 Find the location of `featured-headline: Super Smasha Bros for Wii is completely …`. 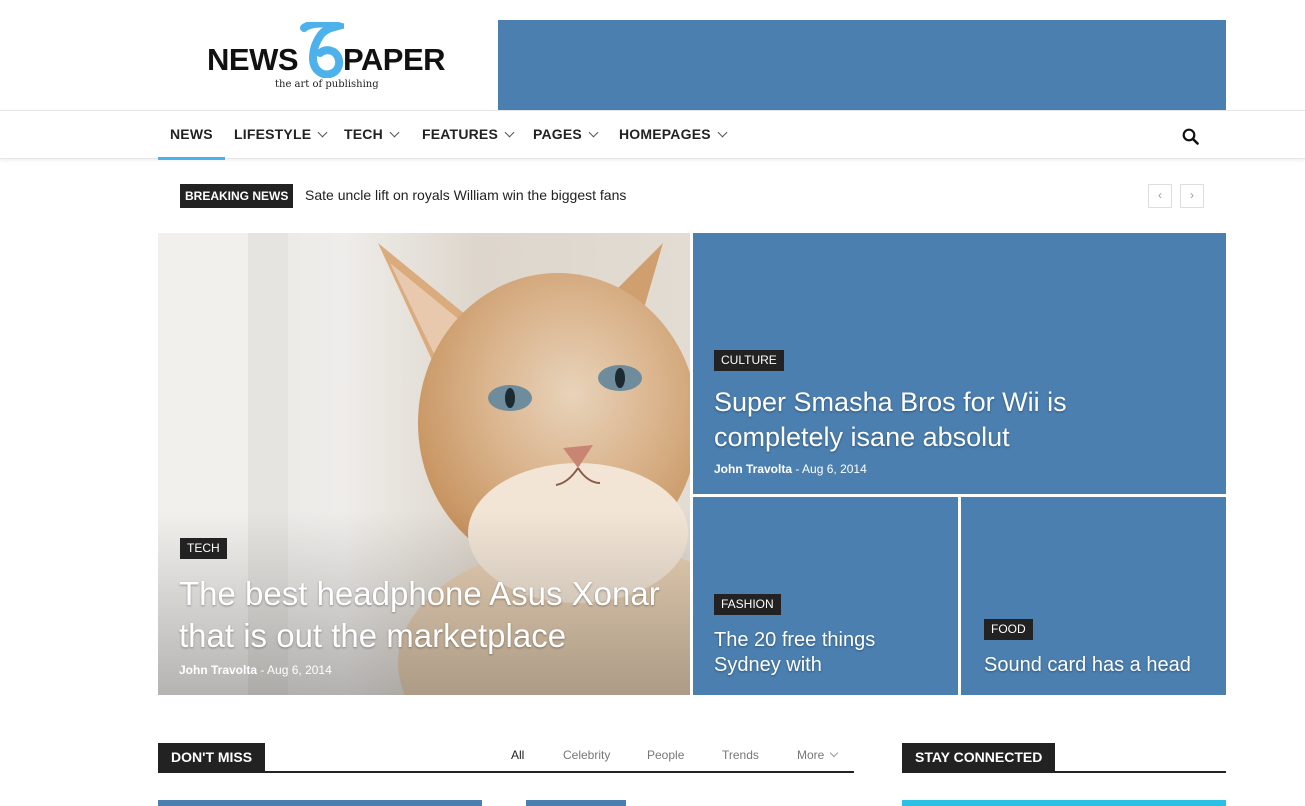

featured-headline: Super Smasha Bros for Wii is completely … is located at coordinates (954, 420).